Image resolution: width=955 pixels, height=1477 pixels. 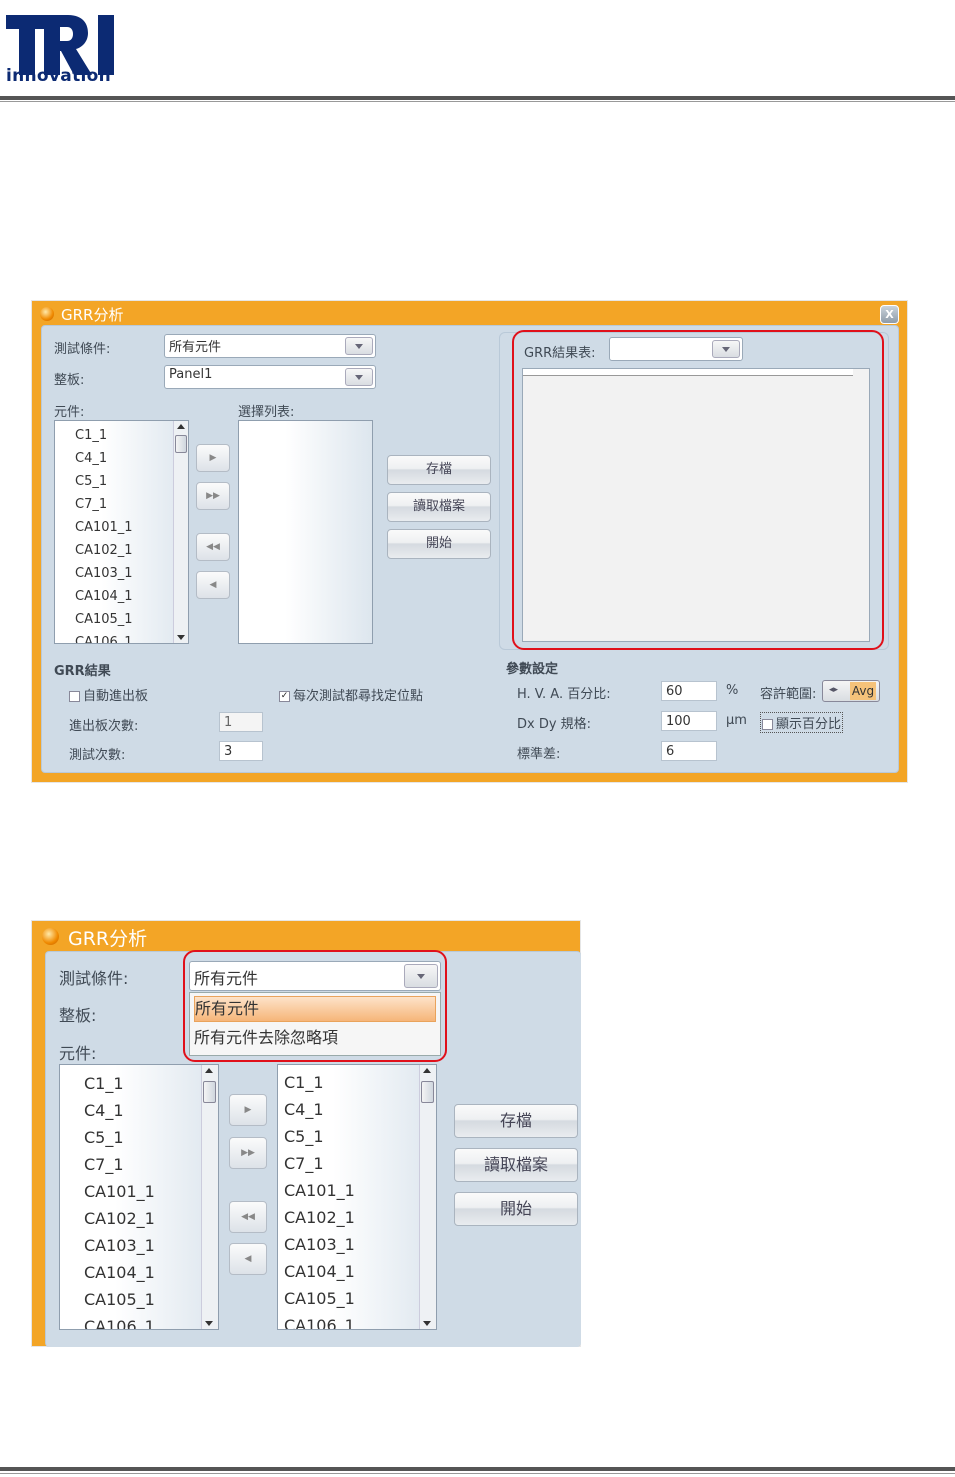 What do you see at coordinates (270, 346) in the screenshot?
I see `test-condition-combo: 所有元件` at bounding box center [270, 346].